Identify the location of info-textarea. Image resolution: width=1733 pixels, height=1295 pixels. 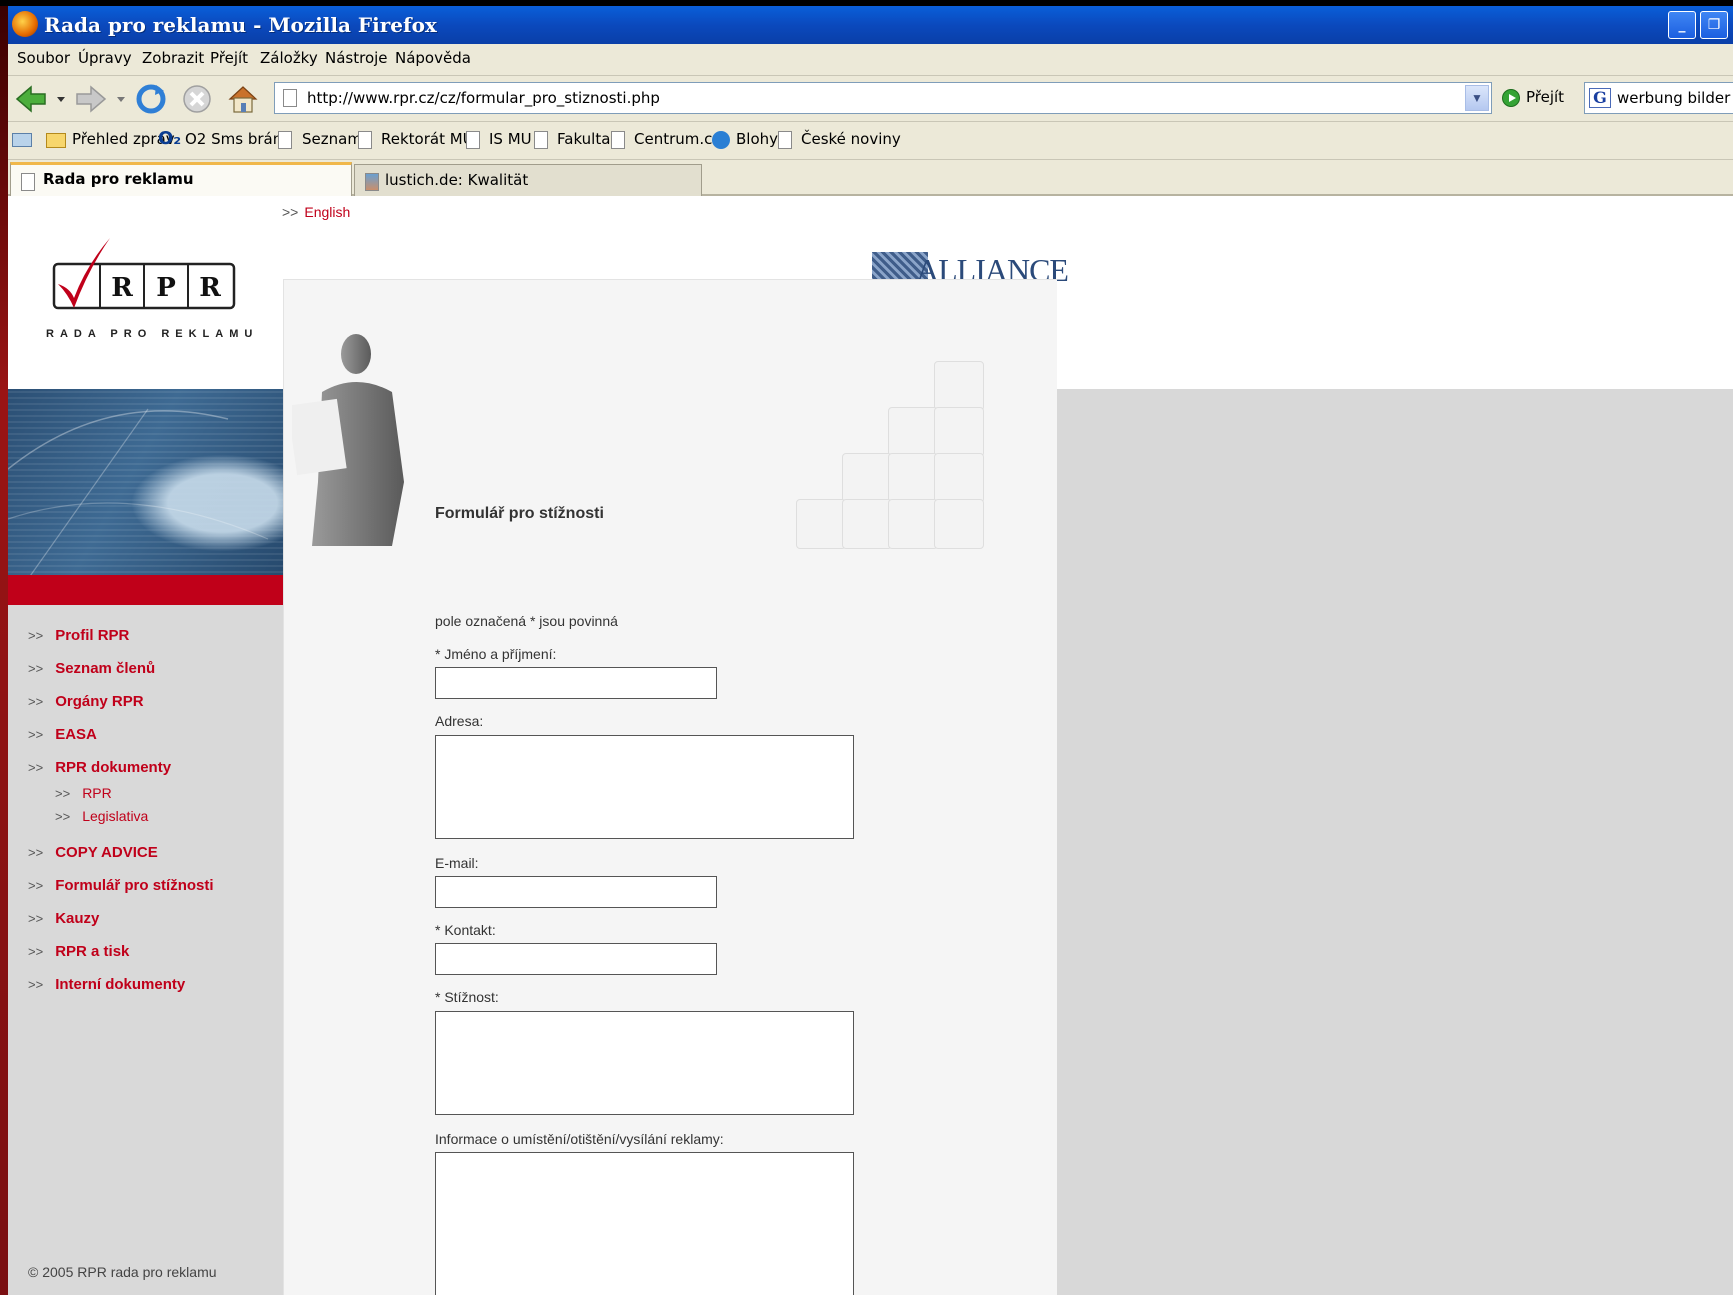
(644, 1223).